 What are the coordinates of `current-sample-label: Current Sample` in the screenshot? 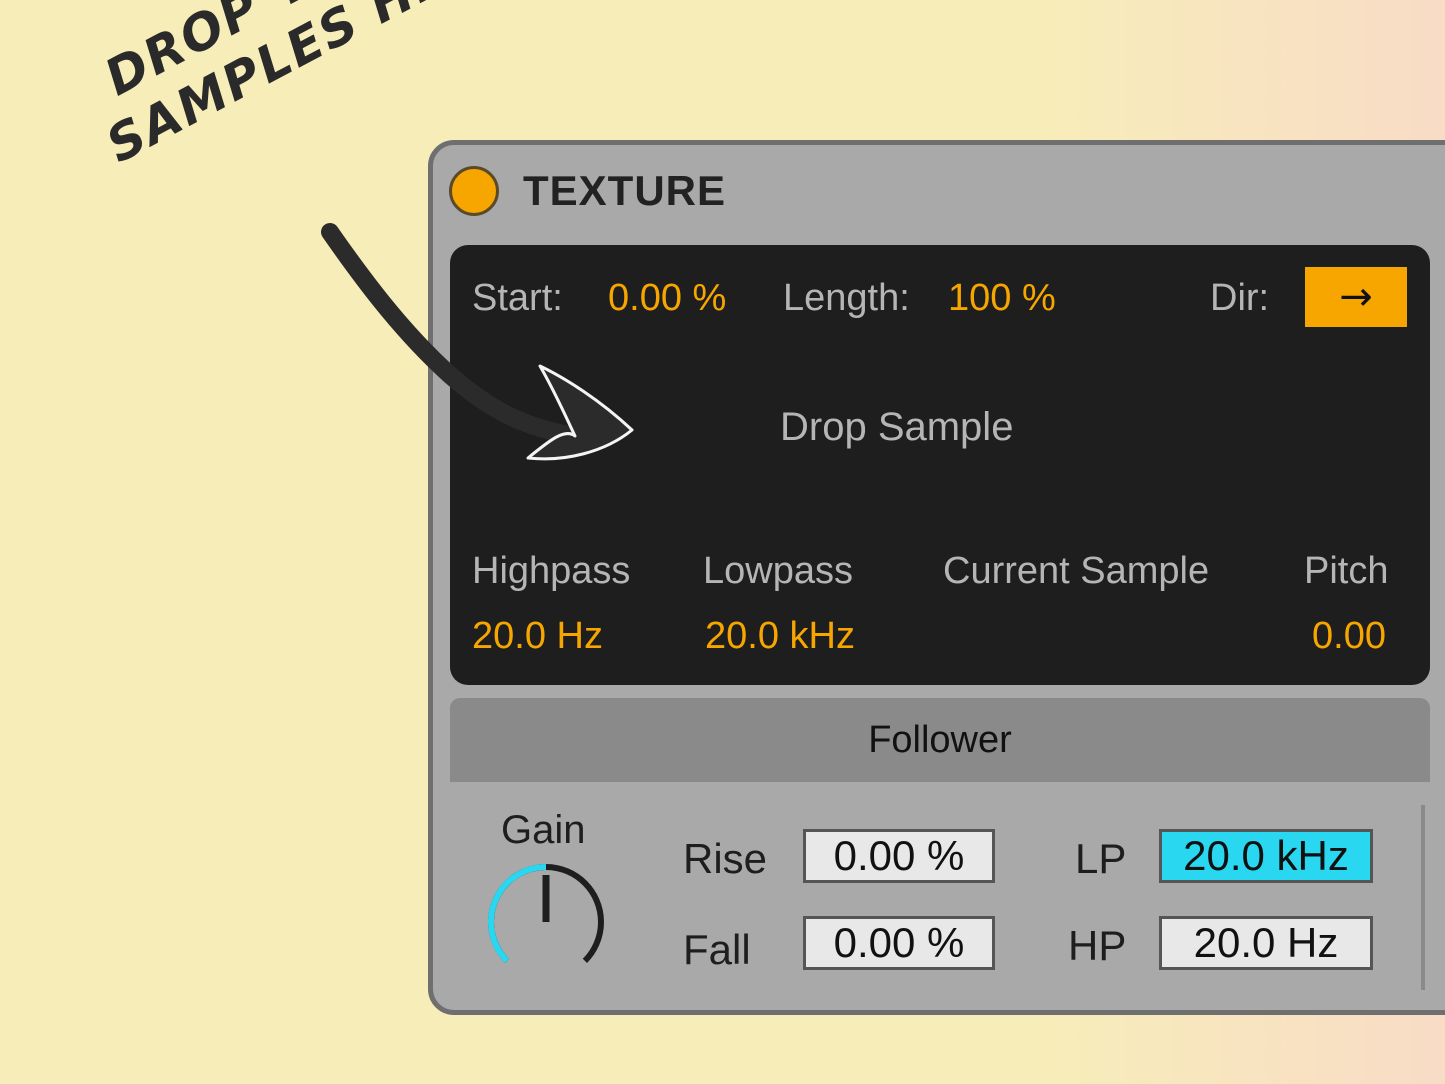 It's located at (1076, 571).